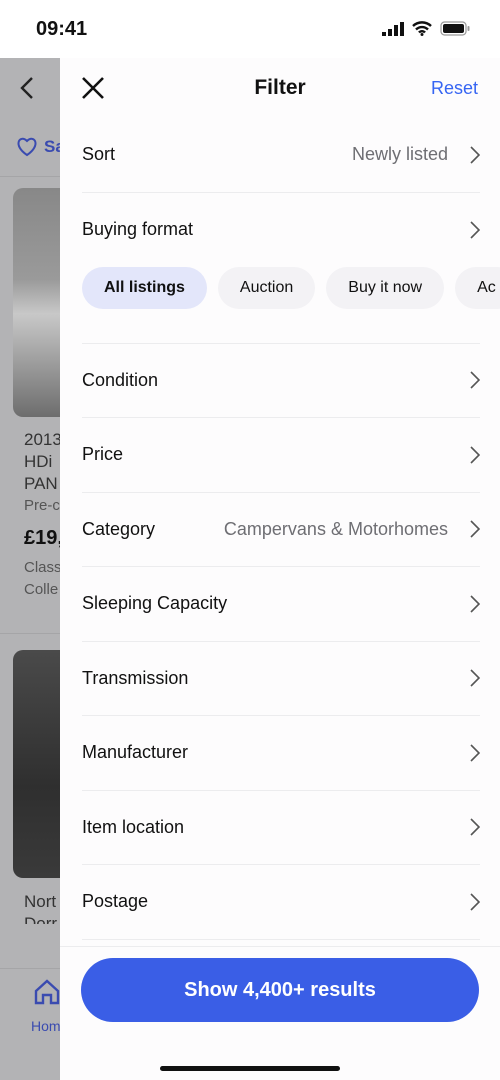  Describe the element at coordinates (46, 1026) in the screenshot. I see `nav-home-label: Hom` at that location.